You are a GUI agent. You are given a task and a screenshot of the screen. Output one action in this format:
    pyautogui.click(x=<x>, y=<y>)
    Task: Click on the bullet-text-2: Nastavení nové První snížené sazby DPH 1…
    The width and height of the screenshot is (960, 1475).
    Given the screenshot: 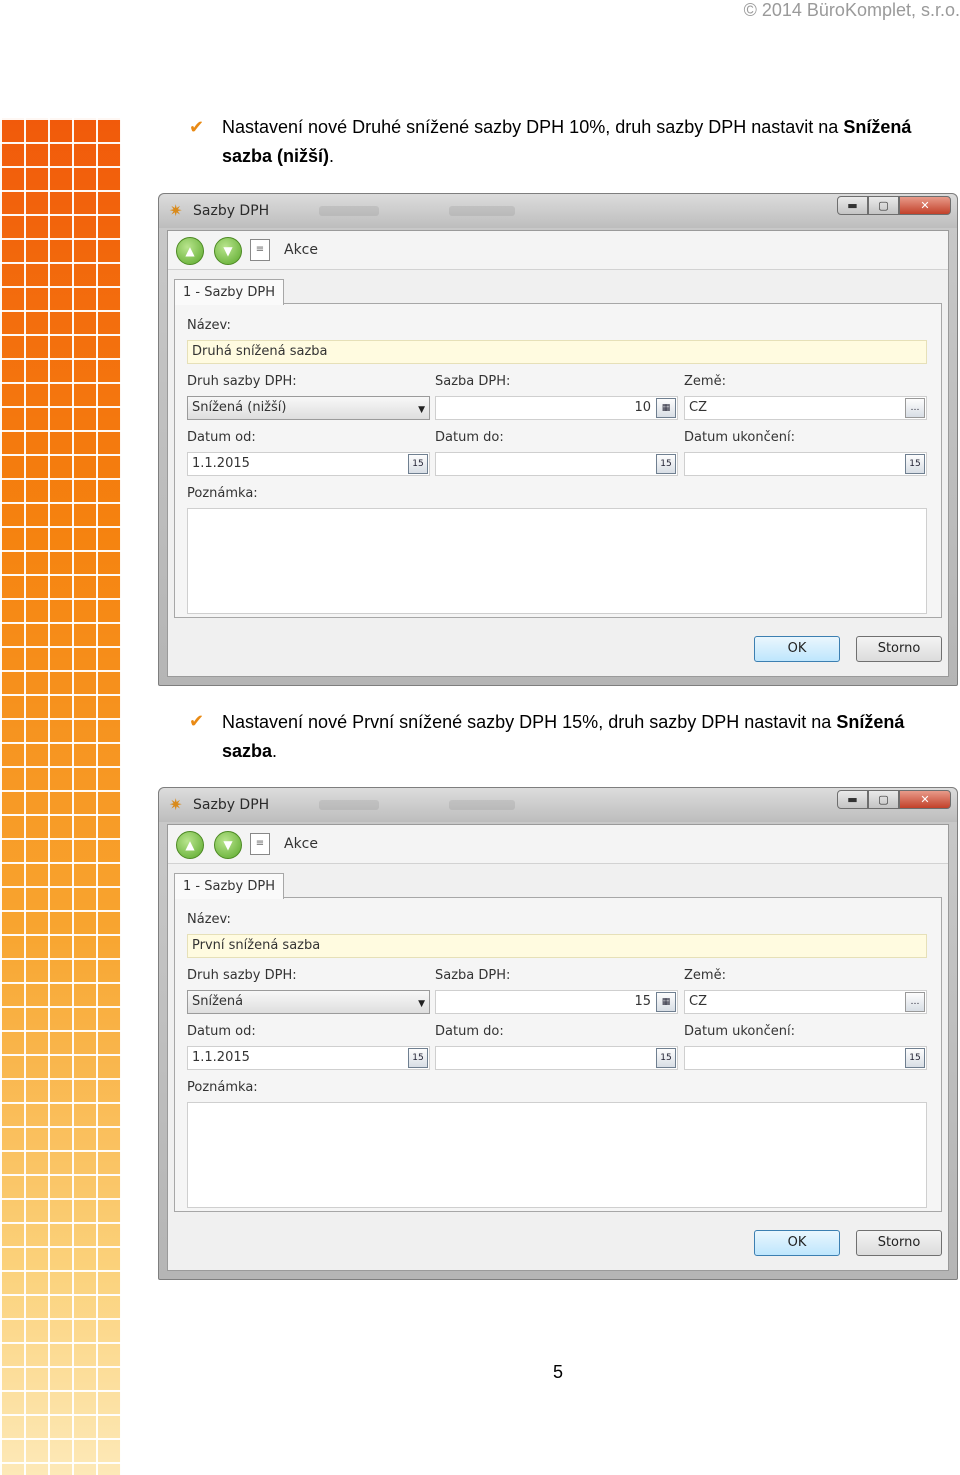 What is the action you would take?
    pyautogui.click(x=563, y=736)
    